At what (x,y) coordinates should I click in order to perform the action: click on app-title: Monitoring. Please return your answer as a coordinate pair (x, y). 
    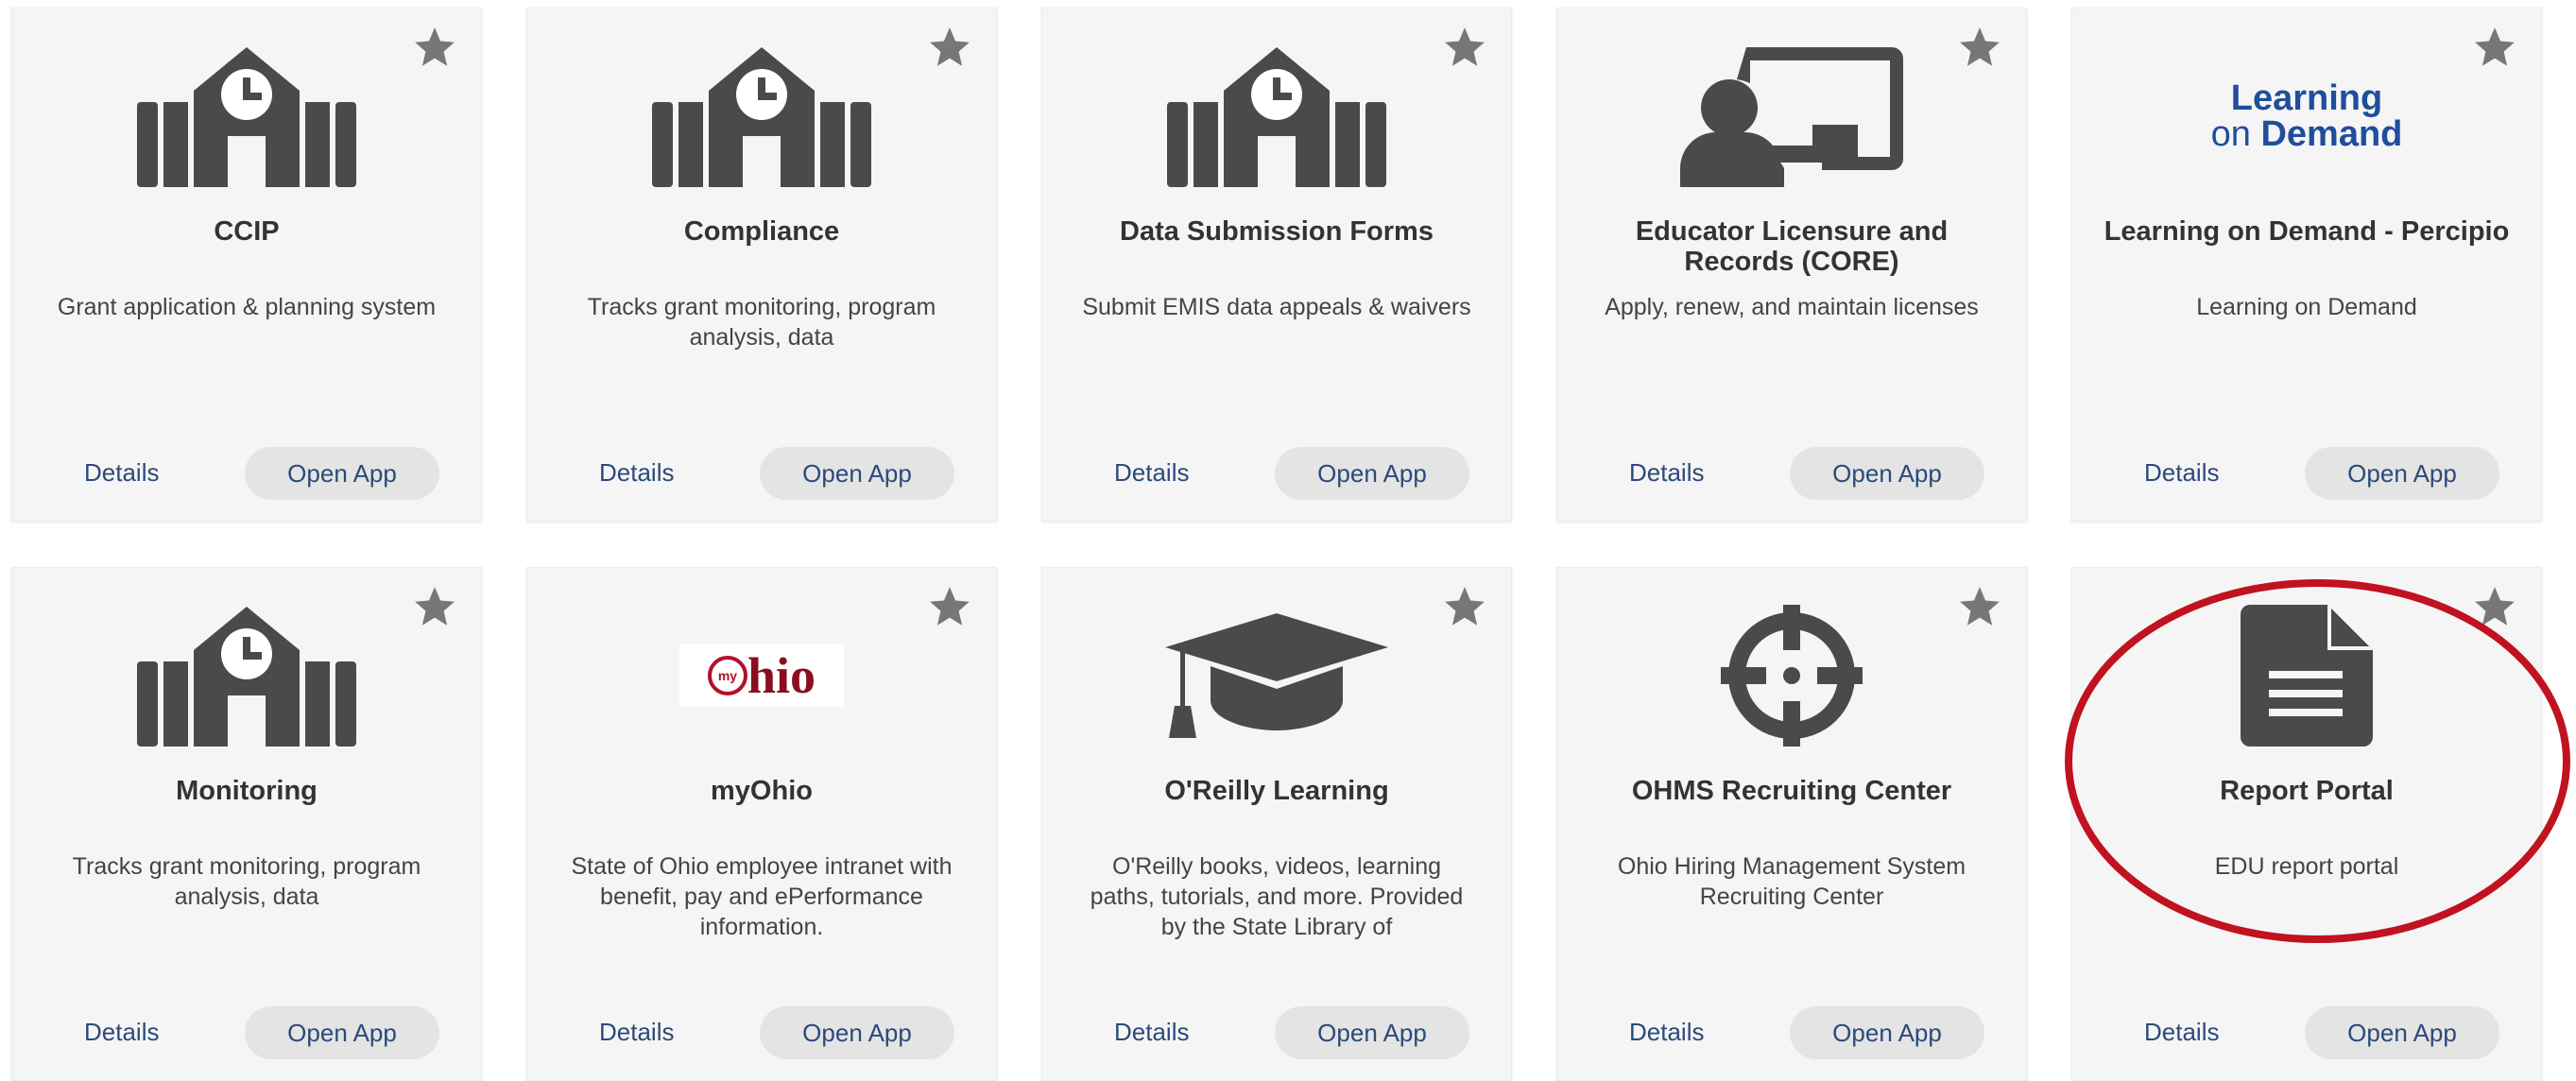
    Looking at the image, I should click on (247, 791).